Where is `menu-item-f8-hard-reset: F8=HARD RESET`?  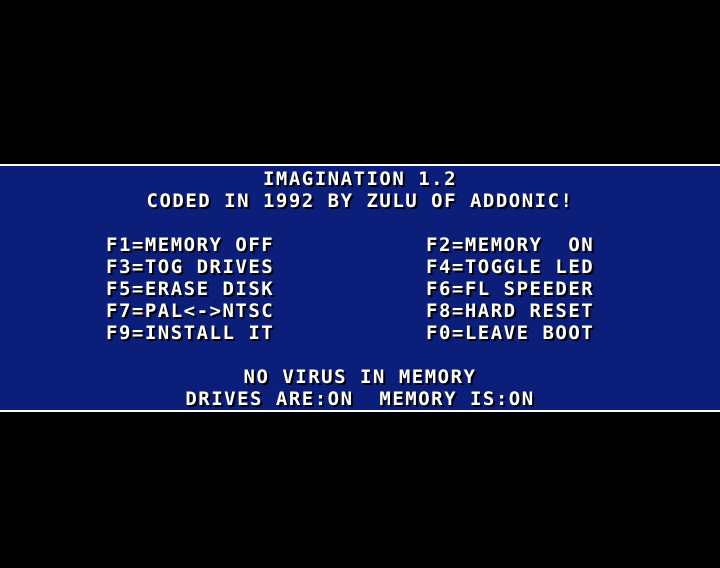
menu-item-f8-hard-reset: F8=HARD RESET is located at coordinates (510, 311).